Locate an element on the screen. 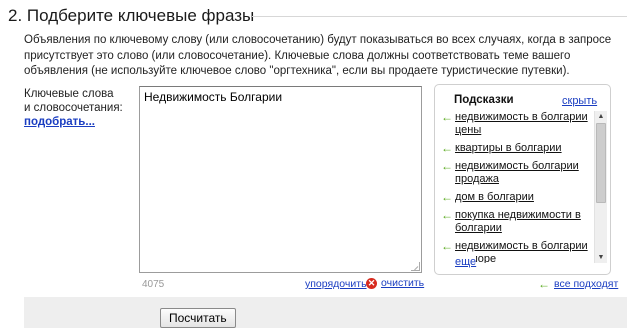  section-title: 2. Подберите ключевые фразы is located at coordinates (131, 15).